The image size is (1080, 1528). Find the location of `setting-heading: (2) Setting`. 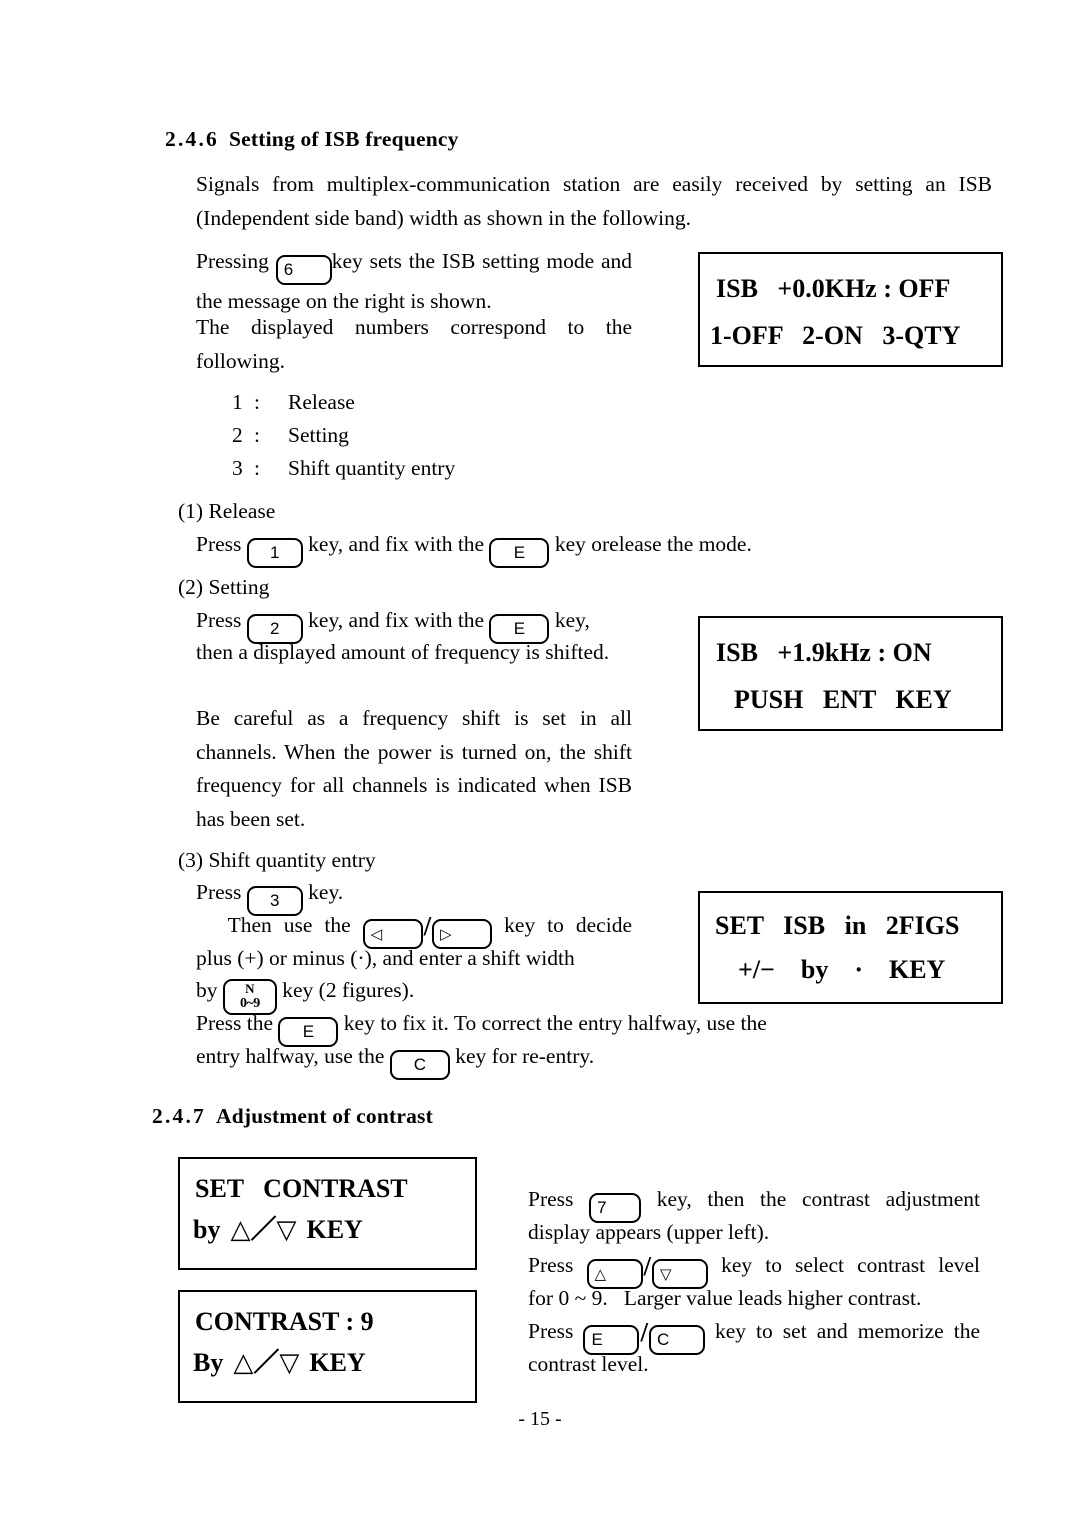

setting-heading: (2) Setting is located at coordinates (224, 587).